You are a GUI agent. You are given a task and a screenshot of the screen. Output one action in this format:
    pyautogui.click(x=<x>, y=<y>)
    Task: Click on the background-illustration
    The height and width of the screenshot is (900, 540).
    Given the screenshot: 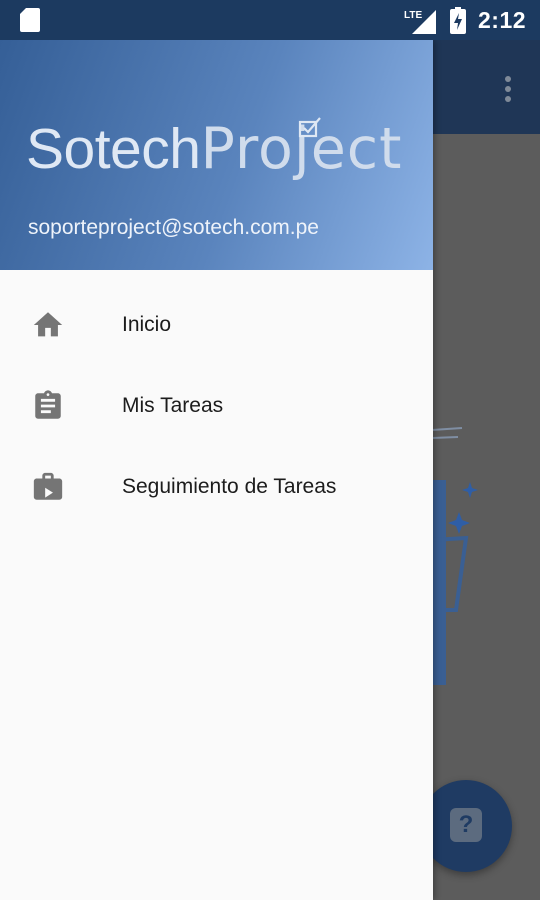 What is the action you would take?
    pyautogui.click(x=486, y=552)
    